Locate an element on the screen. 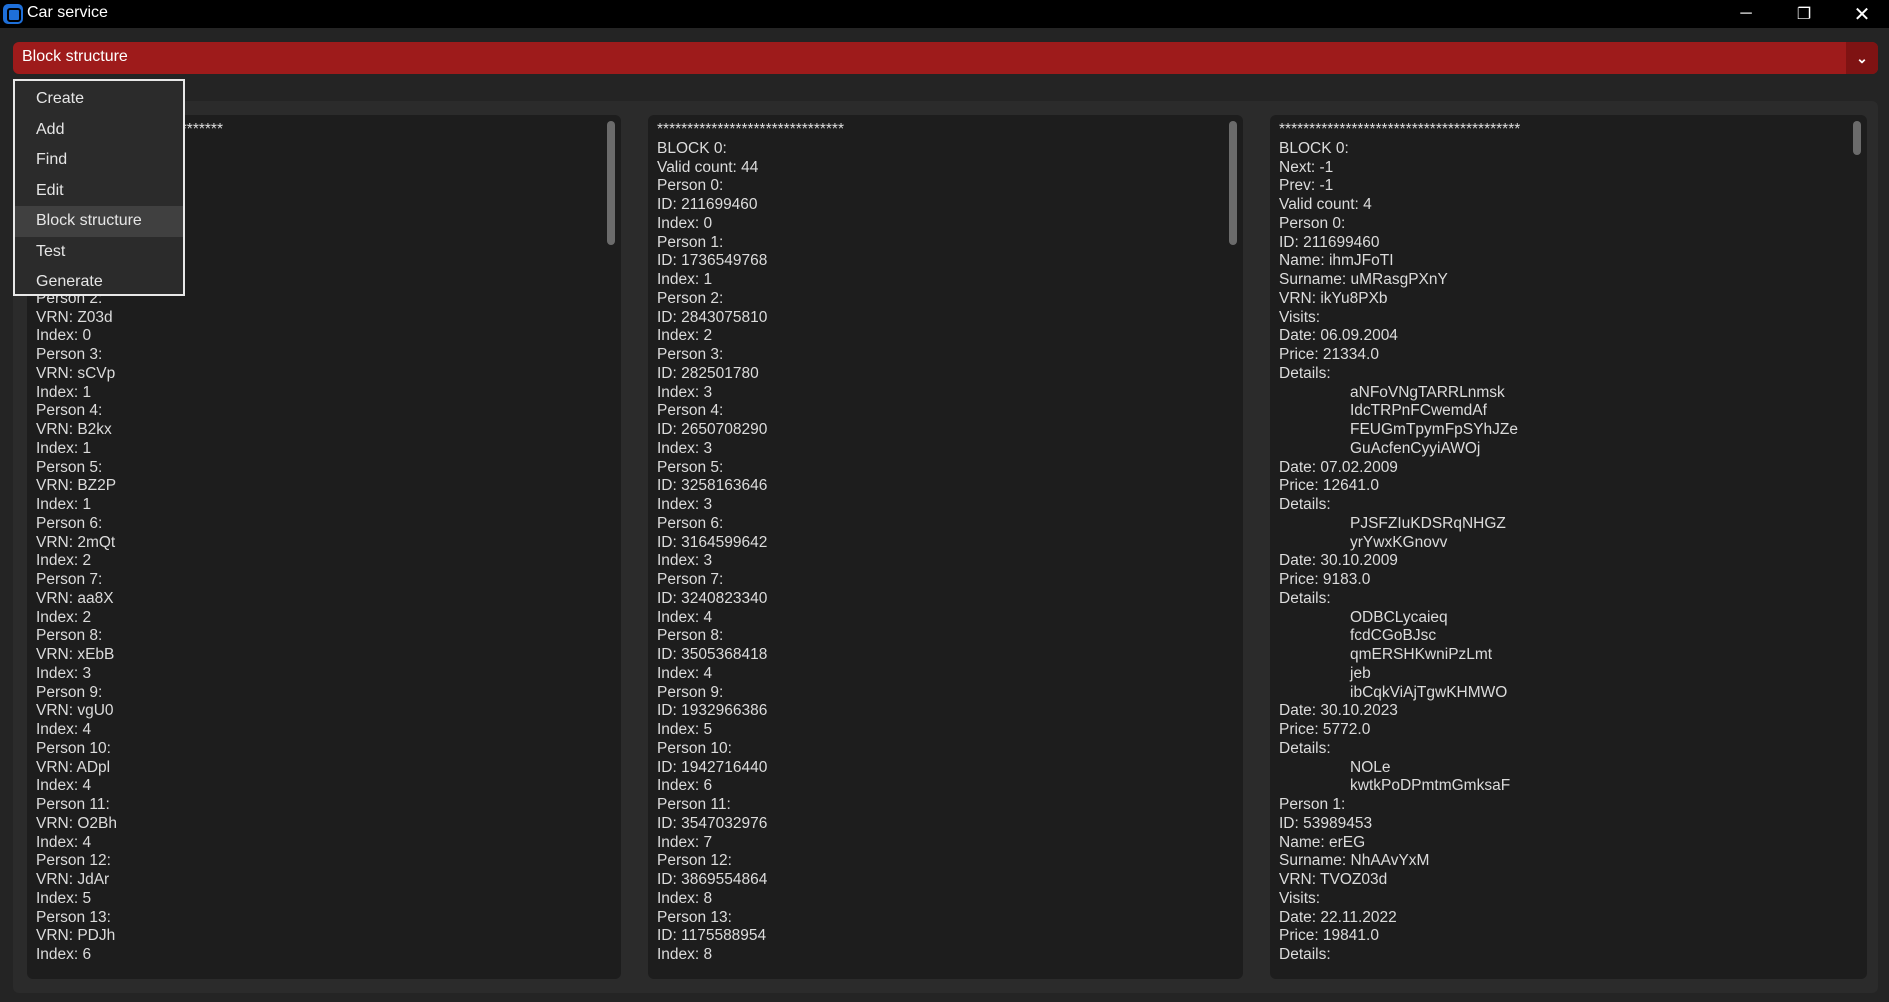 The height and width of the screenshot is (1002, 1889). text-line: Person 4: is located at coordinates (690, 411).